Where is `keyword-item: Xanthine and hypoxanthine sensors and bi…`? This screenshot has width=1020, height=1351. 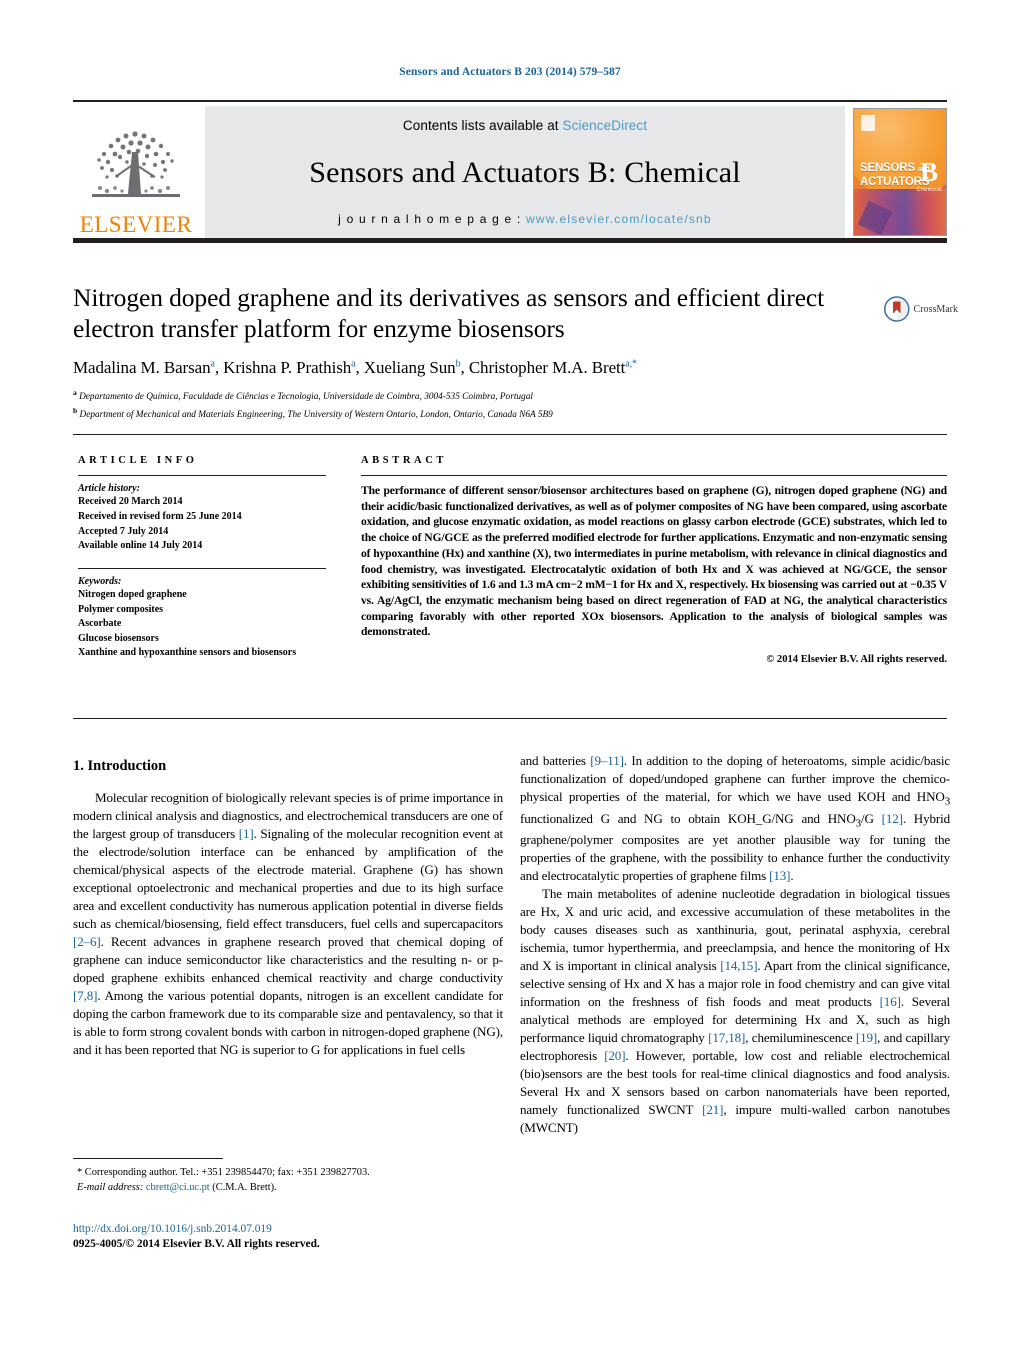 keyword-item: Xanthine and hypoxanthine sensors and bi… is located at coordinates (187, 653).